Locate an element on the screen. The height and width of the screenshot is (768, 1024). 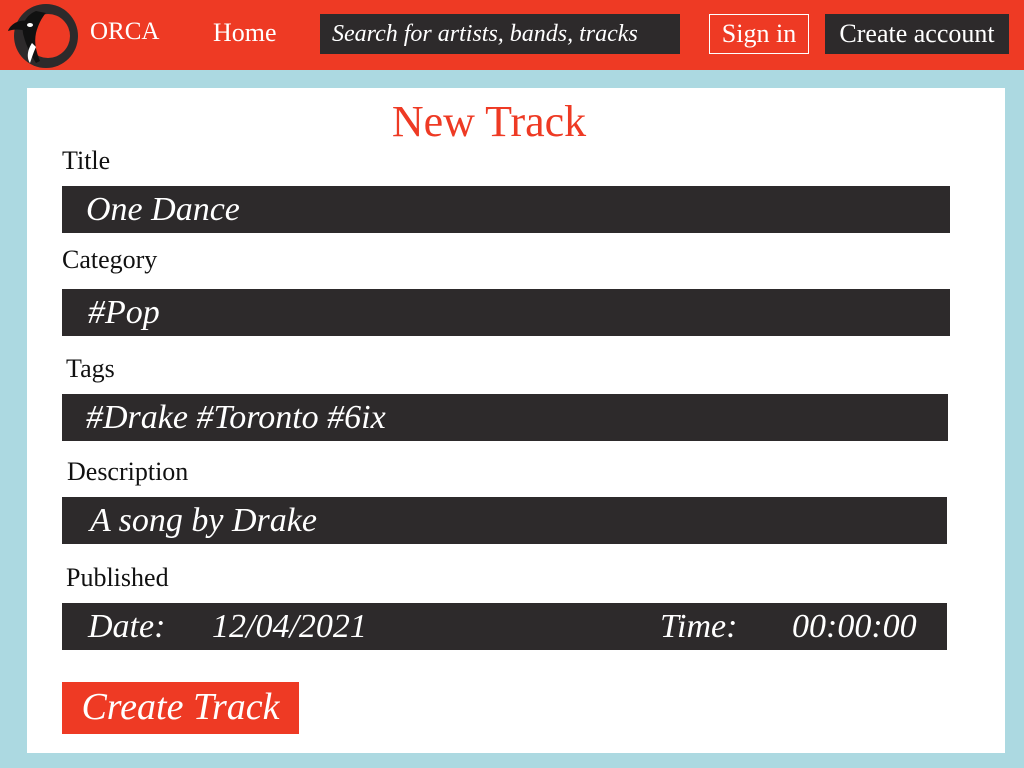
time-input: 00:00:00 is located at coordinates (854, 626).